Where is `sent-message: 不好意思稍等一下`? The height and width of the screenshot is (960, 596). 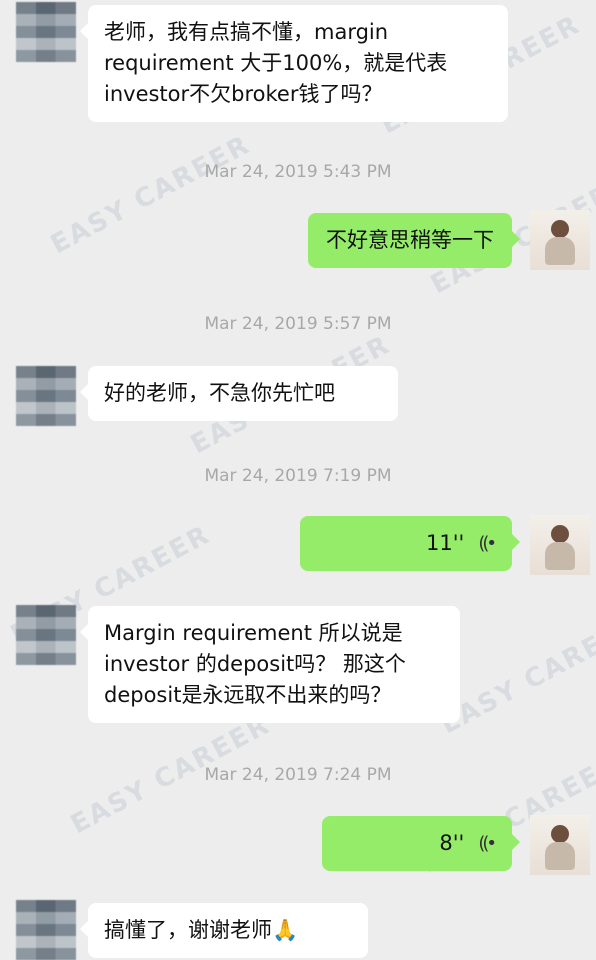
sent-message: 不好意思稍等一下 is located at coordinates (414, 240).